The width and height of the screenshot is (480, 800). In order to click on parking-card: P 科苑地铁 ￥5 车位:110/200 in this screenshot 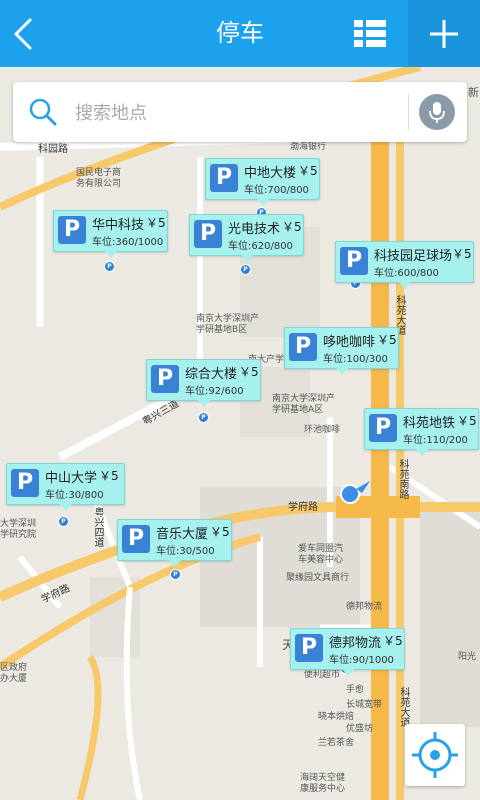, I will do `click(421, 432)`.